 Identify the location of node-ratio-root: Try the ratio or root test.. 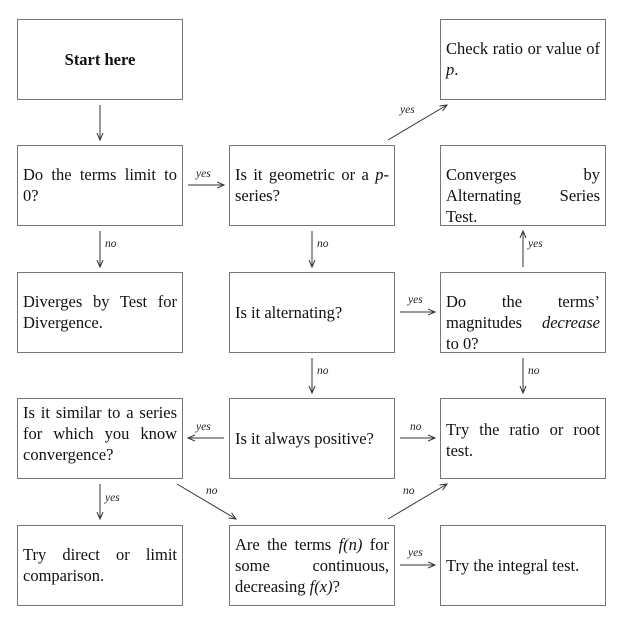
(523, 438).